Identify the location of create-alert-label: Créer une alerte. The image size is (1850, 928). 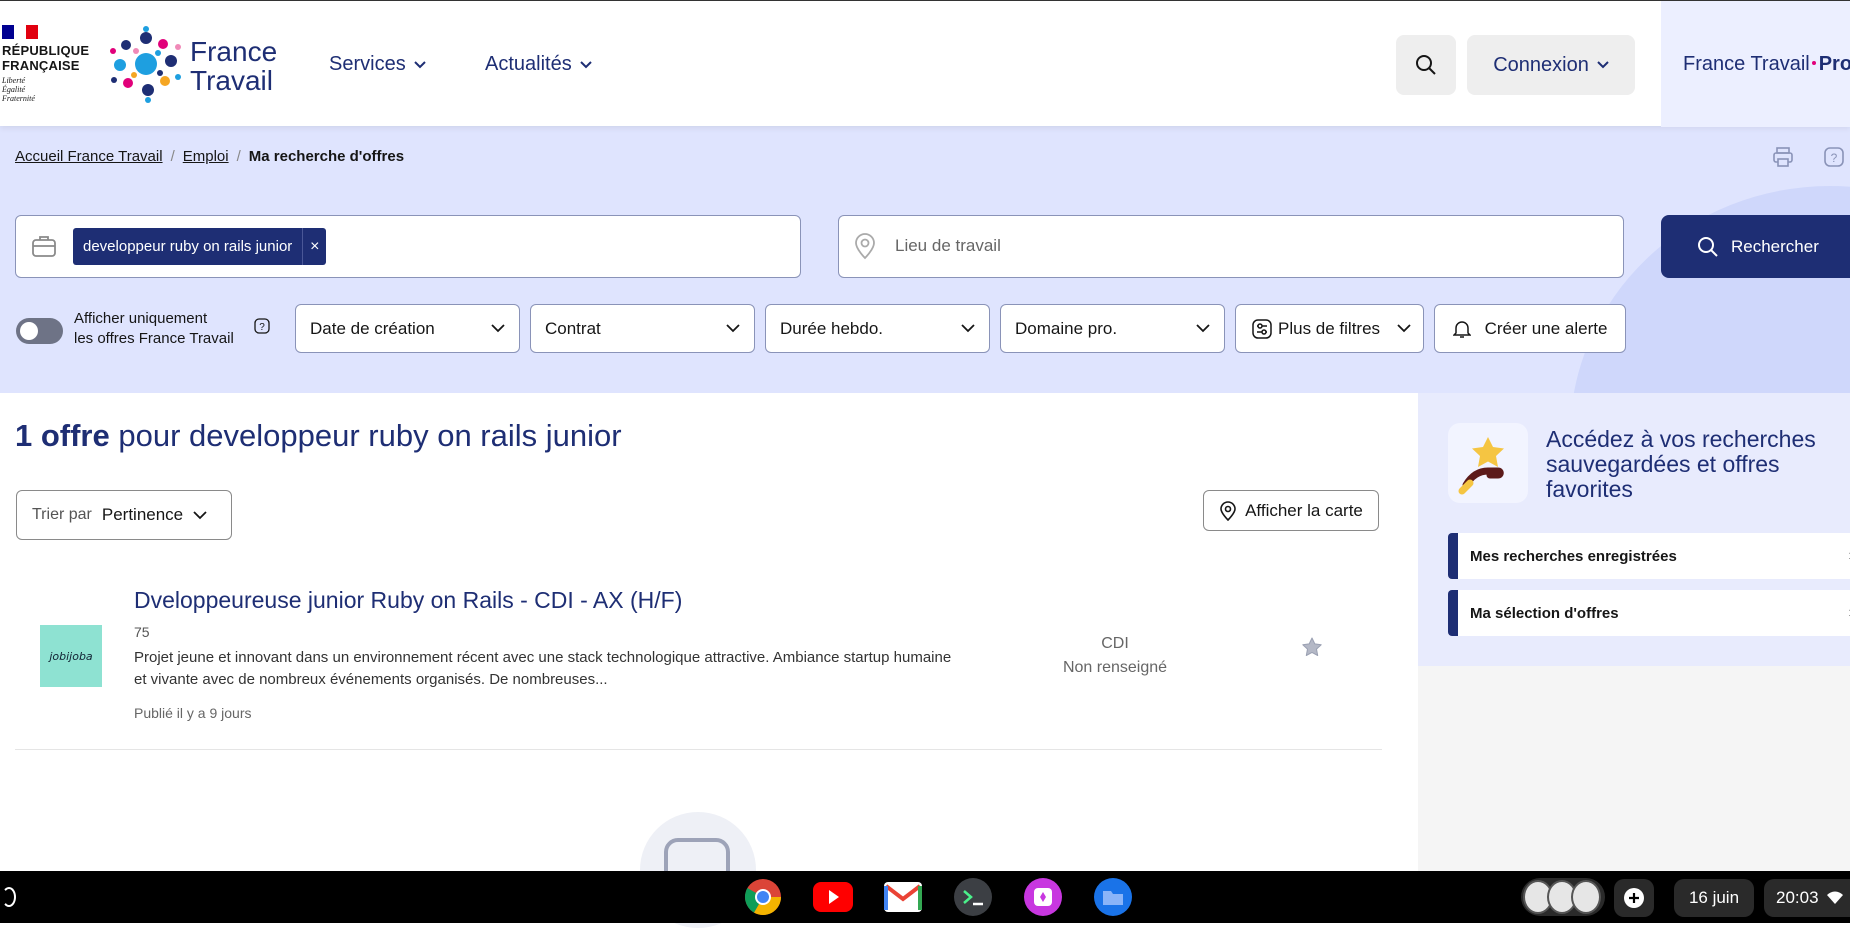
(1546, 328).